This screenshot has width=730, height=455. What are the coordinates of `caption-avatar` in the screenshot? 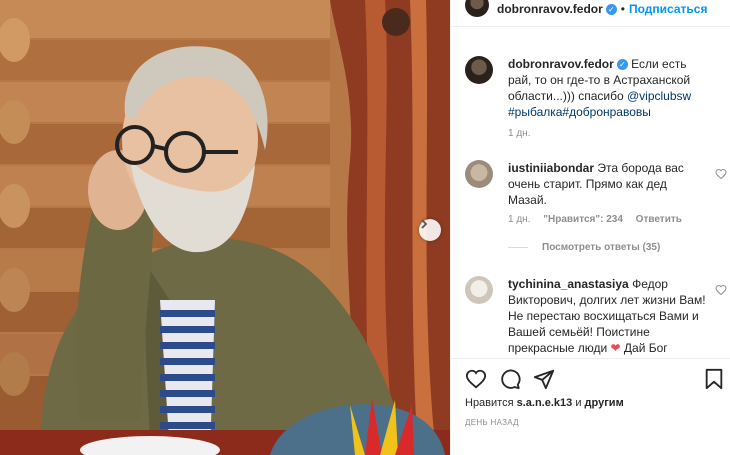 It's located at (479, 70).